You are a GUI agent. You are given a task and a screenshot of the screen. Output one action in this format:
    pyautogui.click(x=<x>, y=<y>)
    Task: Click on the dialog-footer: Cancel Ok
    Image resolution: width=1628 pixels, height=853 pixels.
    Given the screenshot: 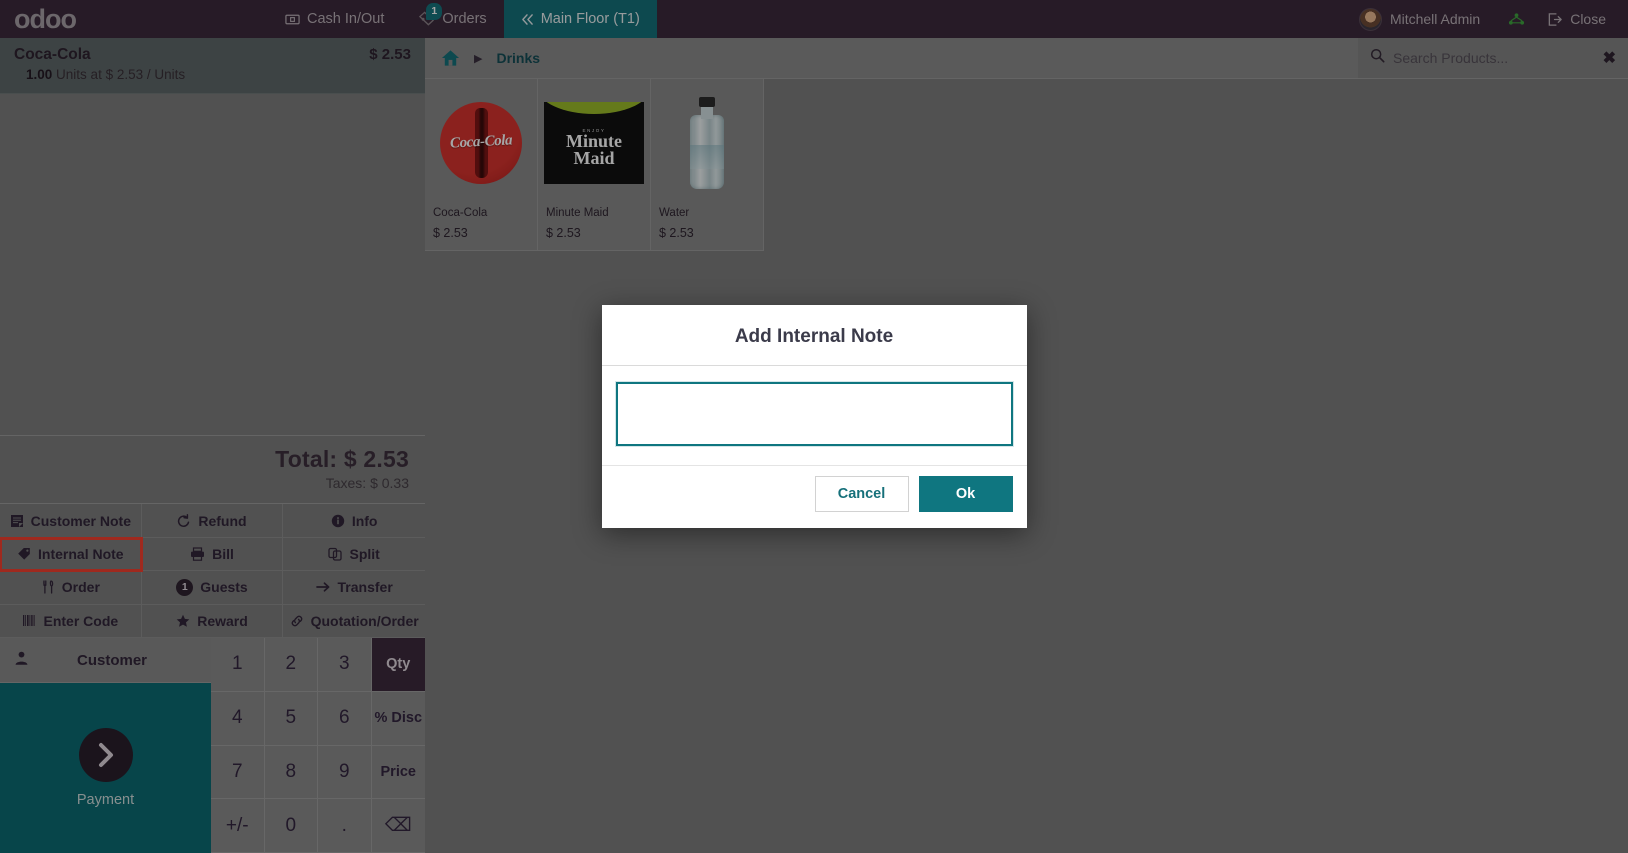 What is the action you would take?
    pyautogui.click(x=814, y=496)
    